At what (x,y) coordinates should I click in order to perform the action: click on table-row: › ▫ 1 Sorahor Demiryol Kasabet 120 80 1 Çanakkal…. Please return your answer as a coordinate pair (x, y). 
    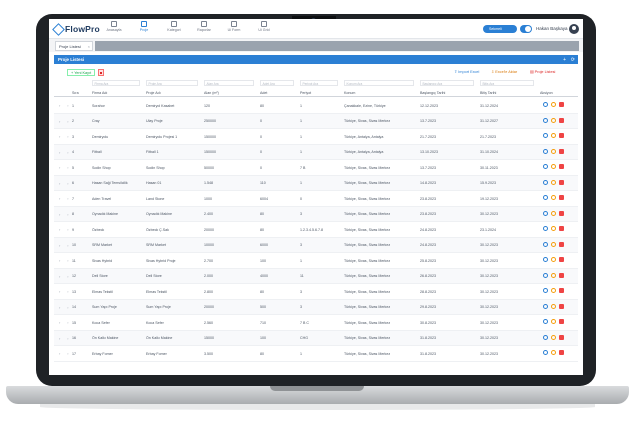
    Looking at the image, I should click on (316, 106).